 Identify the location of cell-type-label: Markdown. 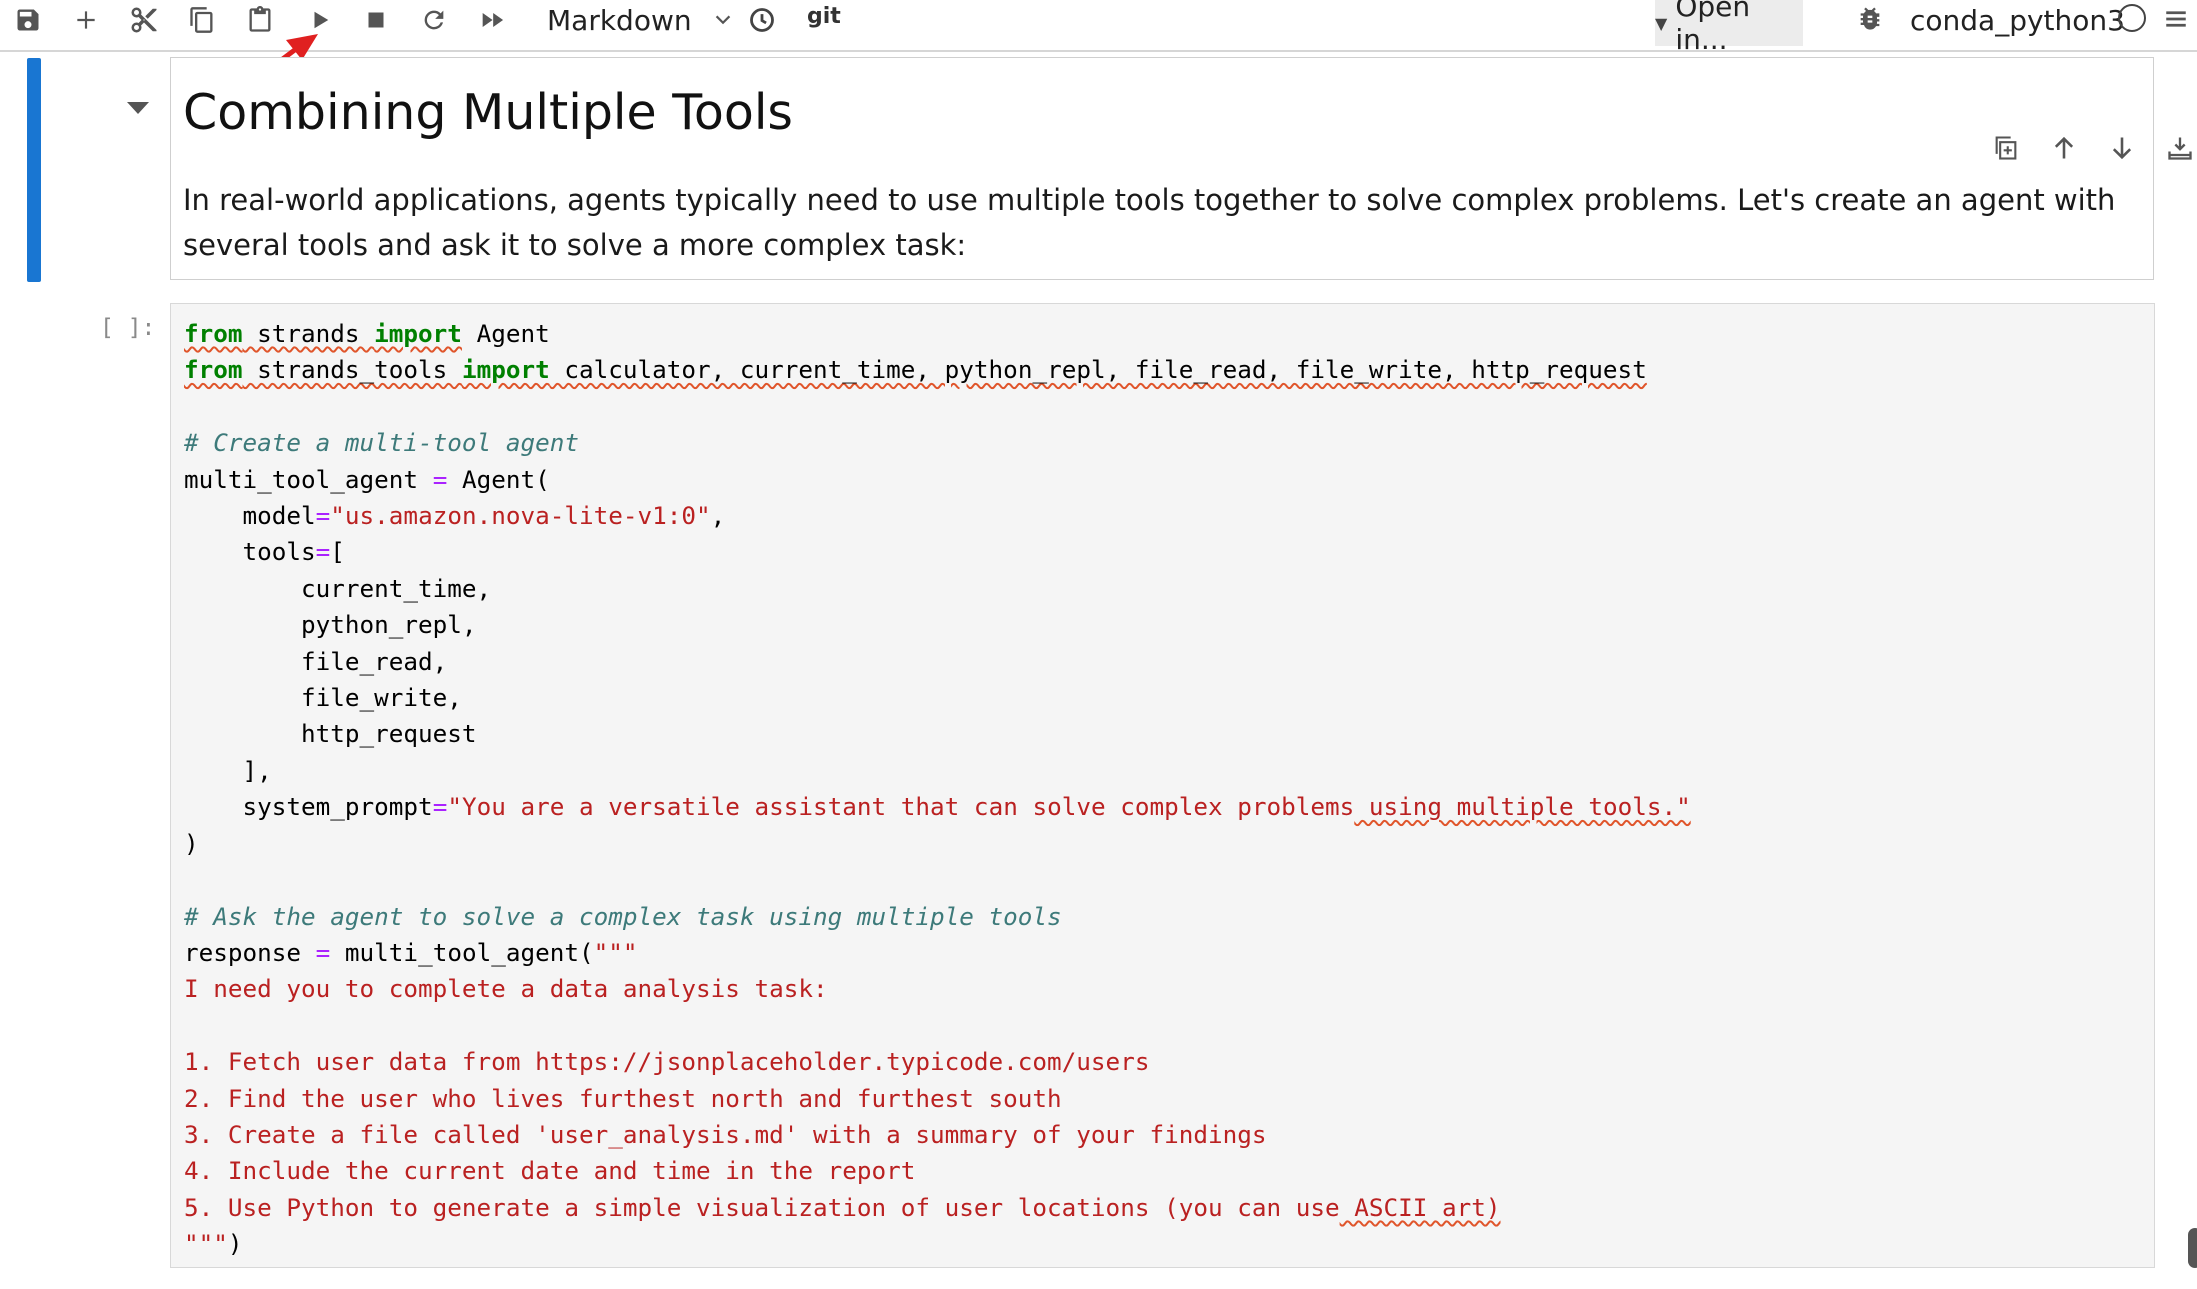
(619, 20).